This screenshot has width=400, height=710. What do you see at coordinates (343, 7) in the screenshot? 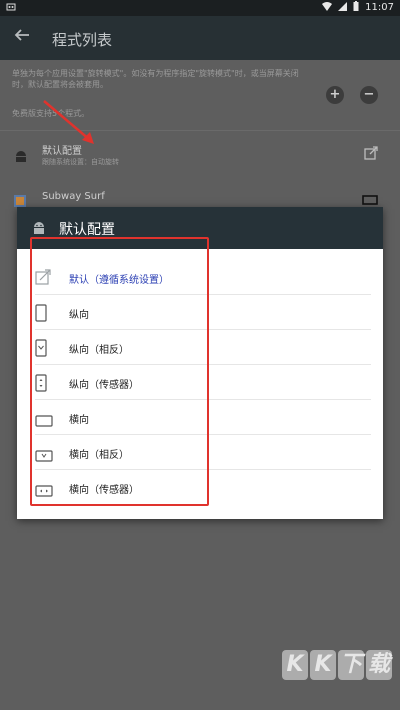
I see `signal-icon` at bounding box center [343, 7].